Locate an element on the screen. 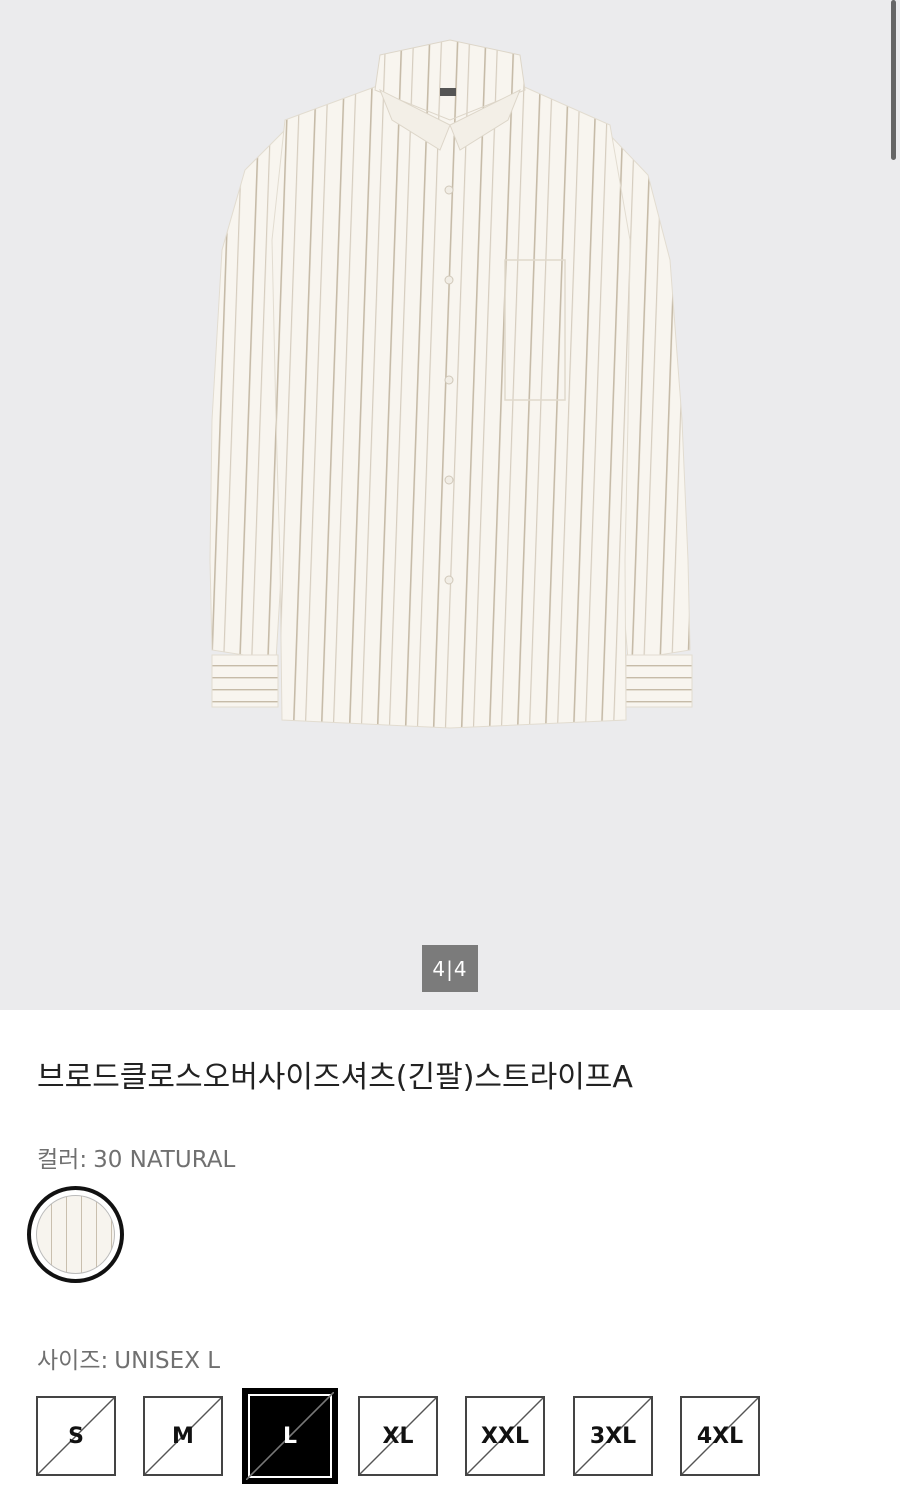  size-button-label: S is located at coordinates (76, 1436).